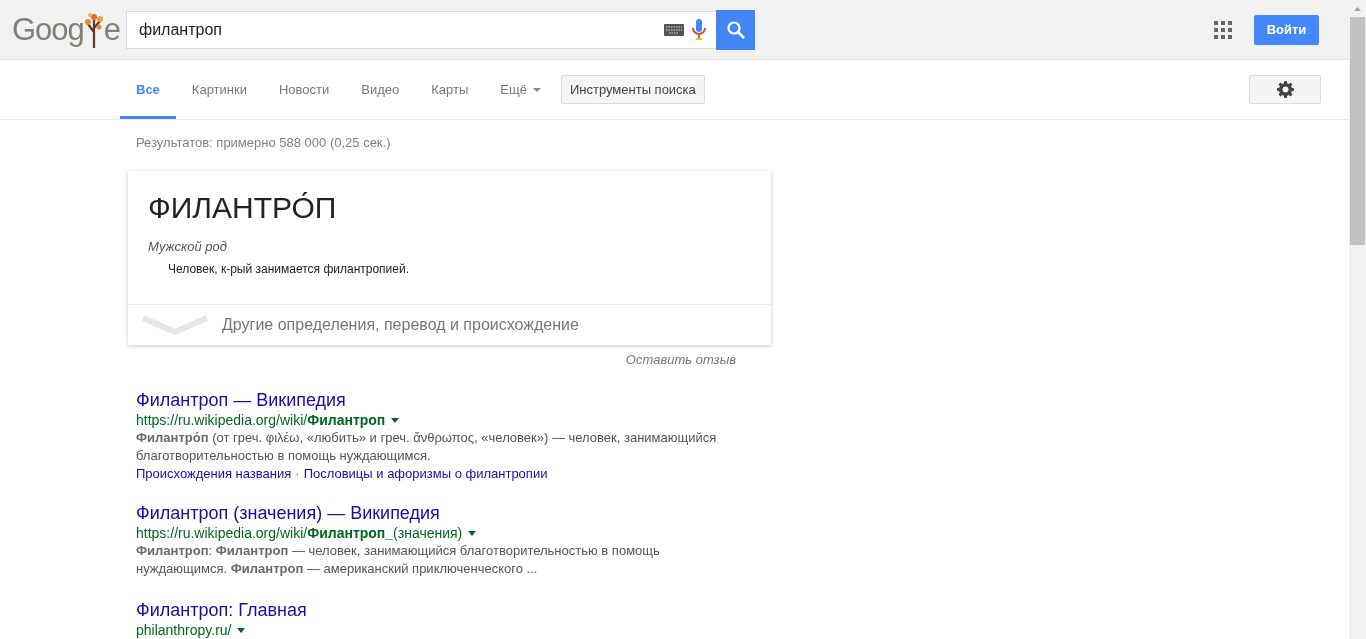 This screenshot has width=1366, height=639. What do you see at coordinates (520, 91) in the screenshot?
I see `search-tab: Ещё` at bounding box center [520, 91].